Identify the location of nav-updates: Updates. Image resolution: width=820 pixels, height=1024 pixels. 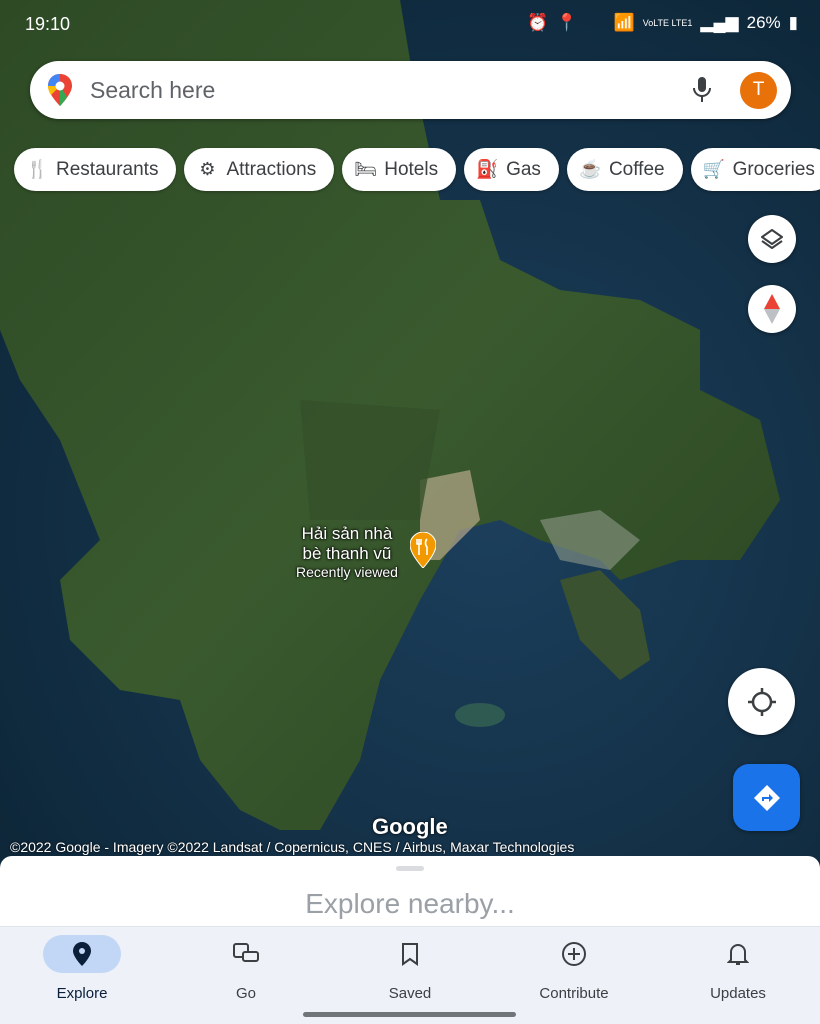
(738, 968).